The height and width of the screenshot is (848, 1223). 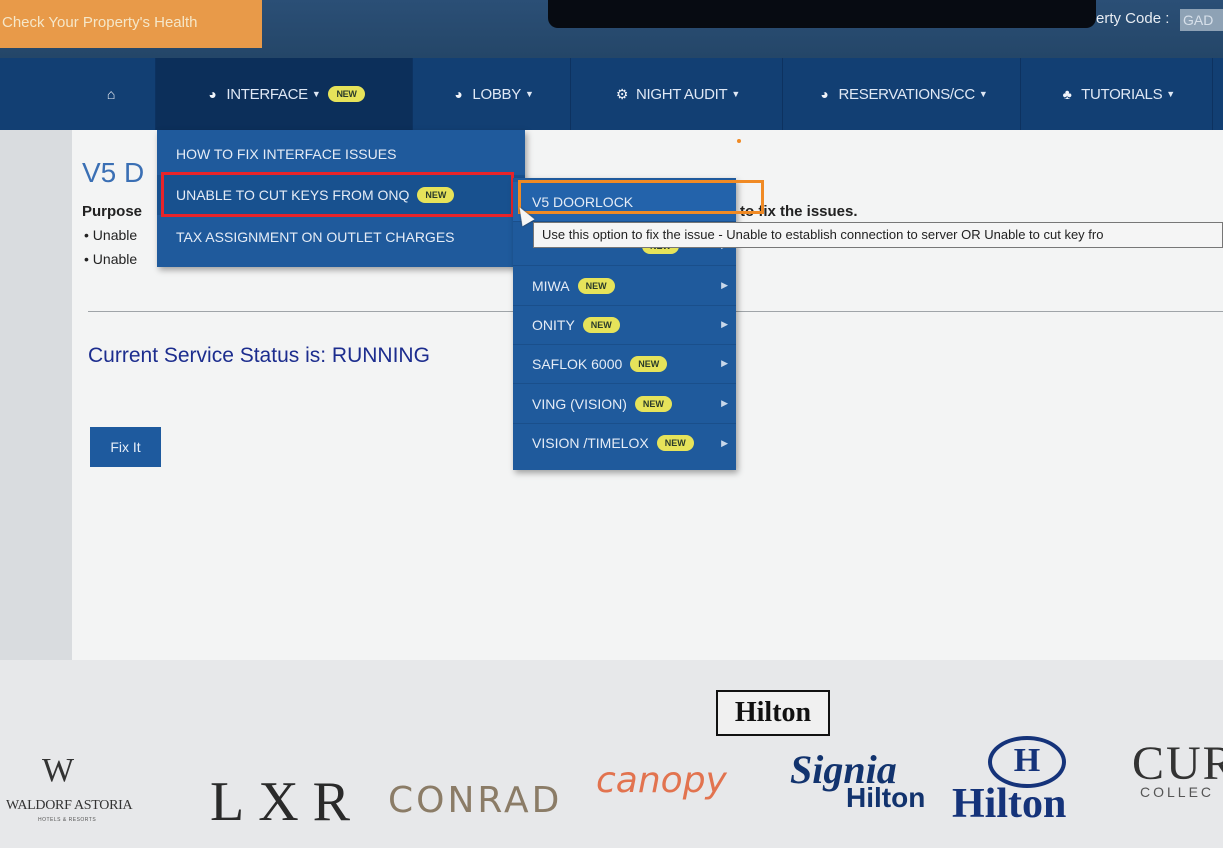 What do you see at coordinates (267, 94) in the screenshot?
I see `nav-interface-label: INTERFACE` at bounding box center [267, 94].